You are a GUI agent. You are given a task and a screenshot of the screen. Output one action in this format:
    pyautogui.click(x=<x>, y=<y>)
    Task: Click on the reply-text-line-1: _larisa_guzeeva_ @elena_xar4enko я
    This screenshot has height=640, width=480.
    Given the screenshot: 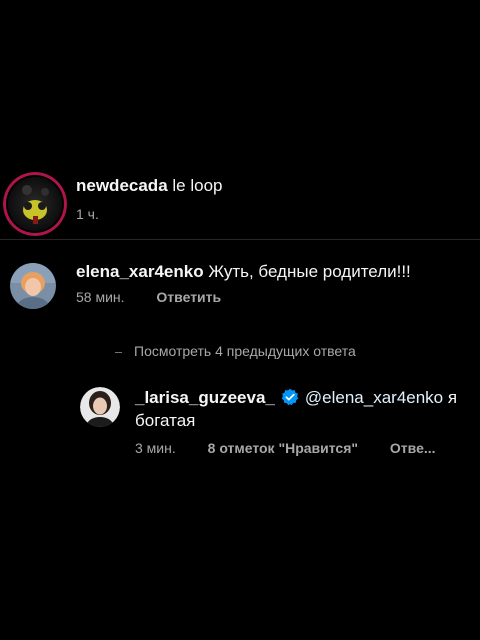 What is the action you would take?
    pyautogui.click(x=296, y=398)
    